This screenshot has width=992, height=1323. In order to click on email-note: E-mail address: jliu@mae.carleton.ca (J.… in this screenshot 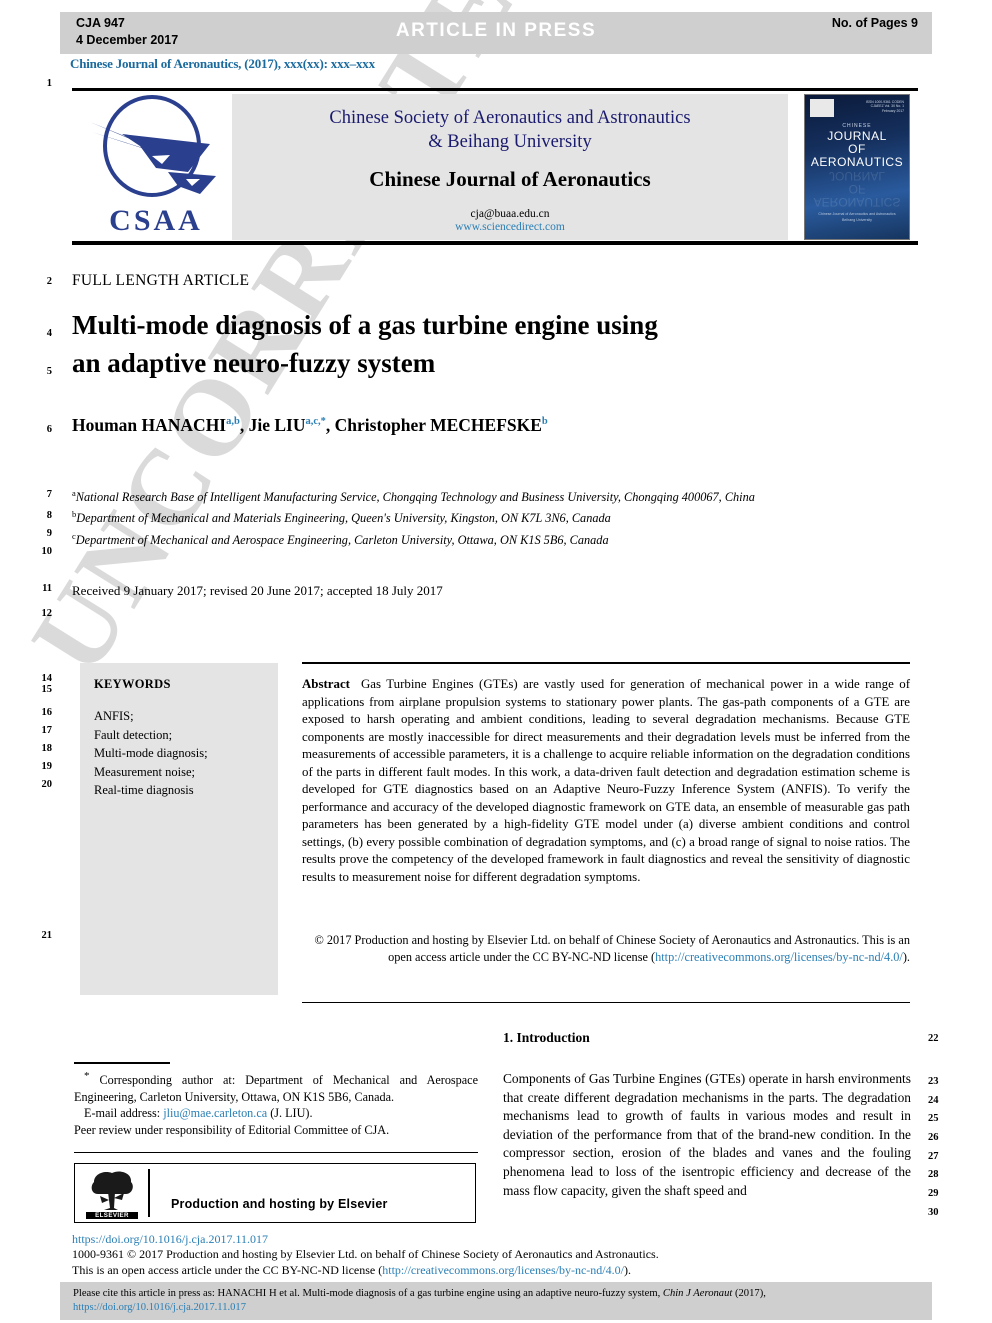, I will do `click(276, 1113)`.